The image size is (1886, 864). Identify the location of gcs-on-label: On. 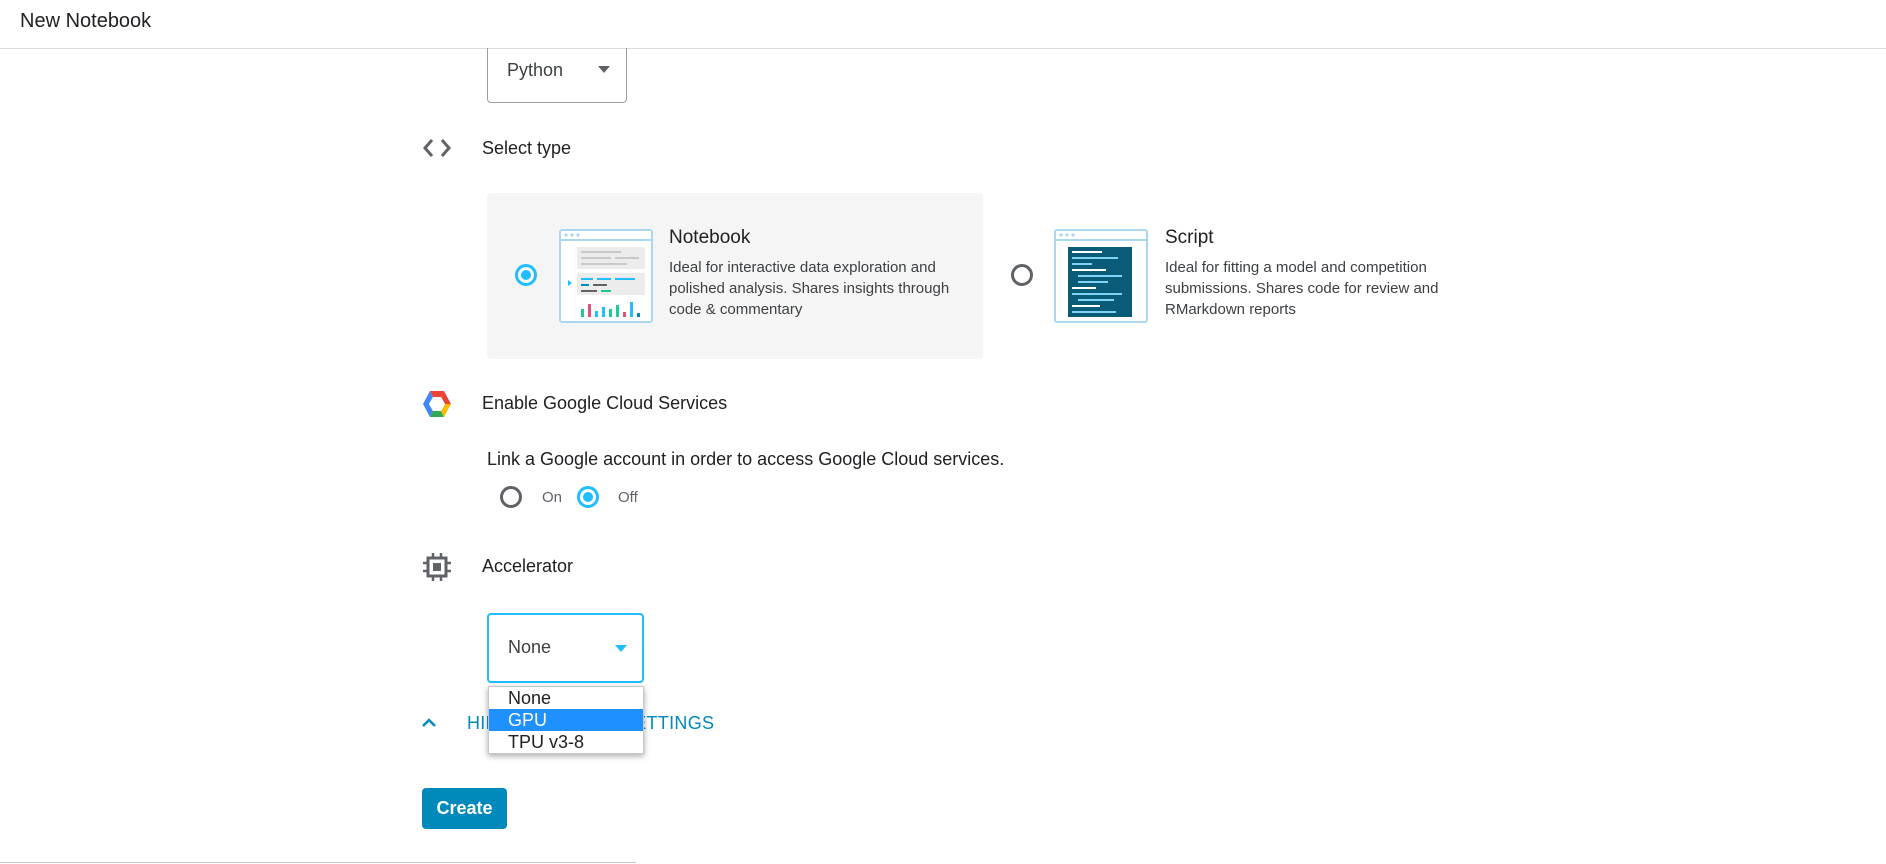
(552, 497).